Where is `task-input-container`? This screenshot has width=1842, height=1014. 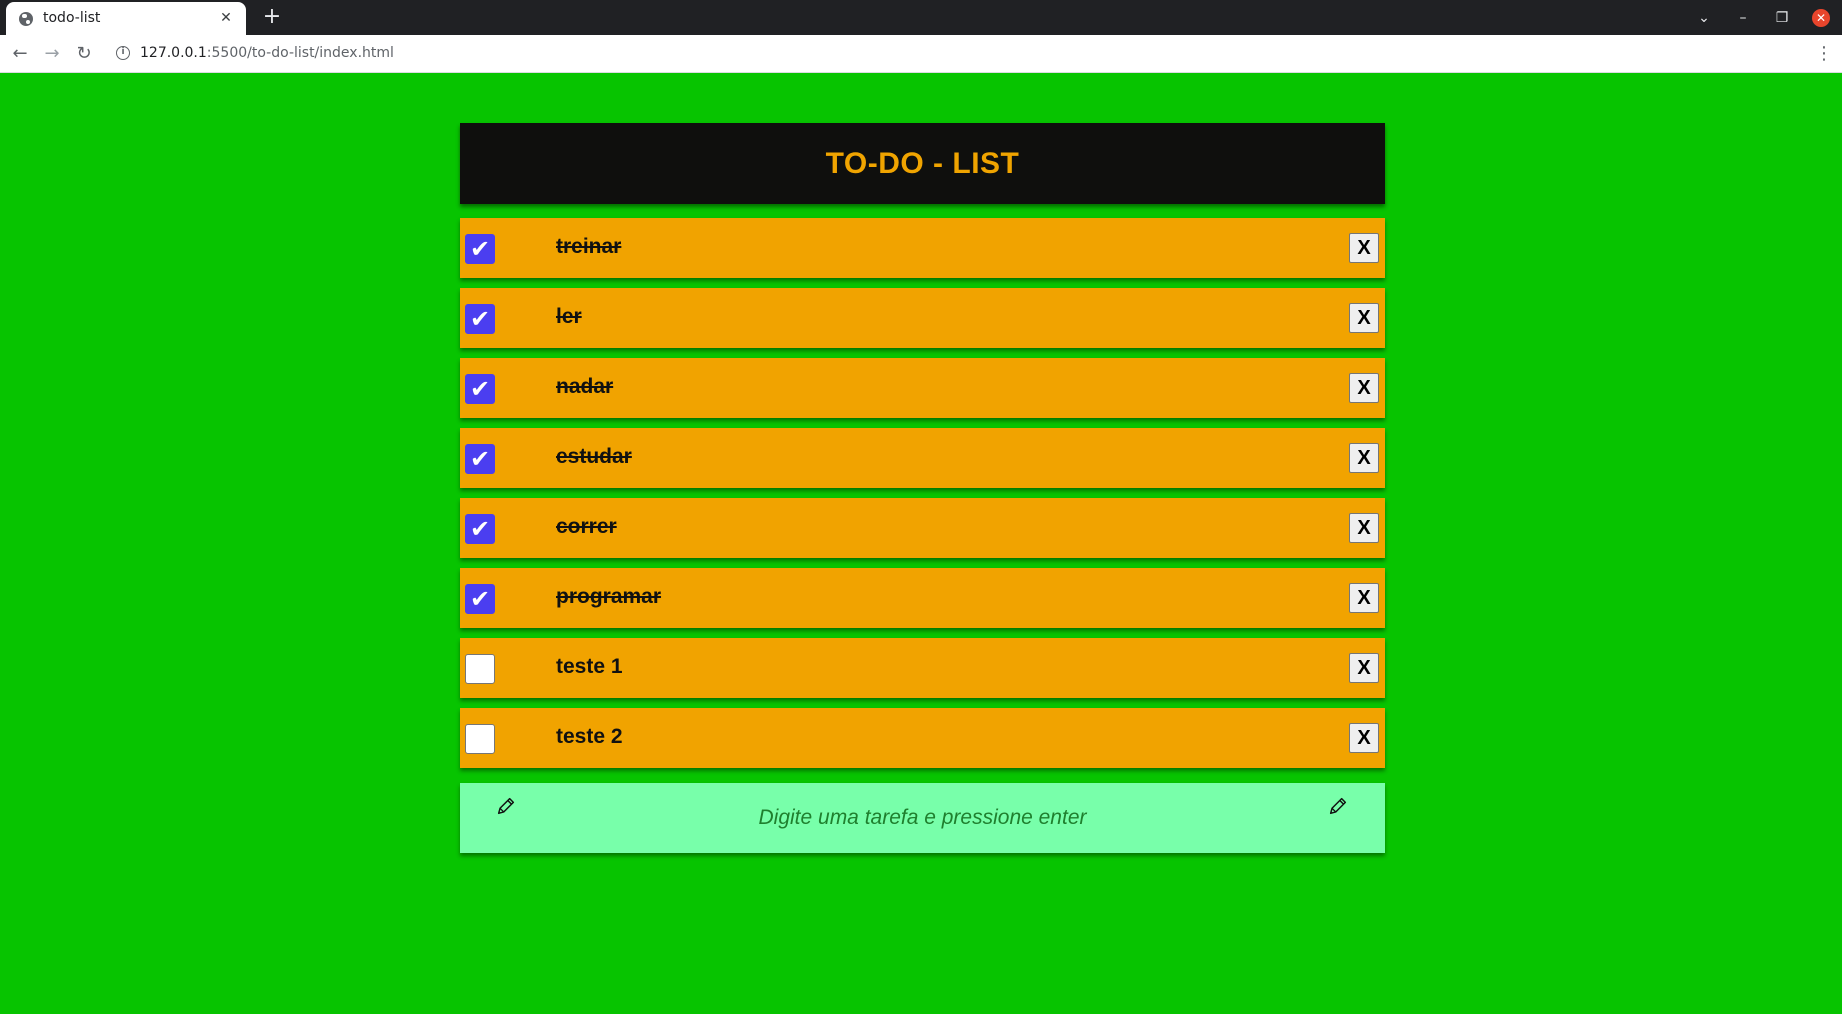
task-input-container is located at coordinates (922, 818).